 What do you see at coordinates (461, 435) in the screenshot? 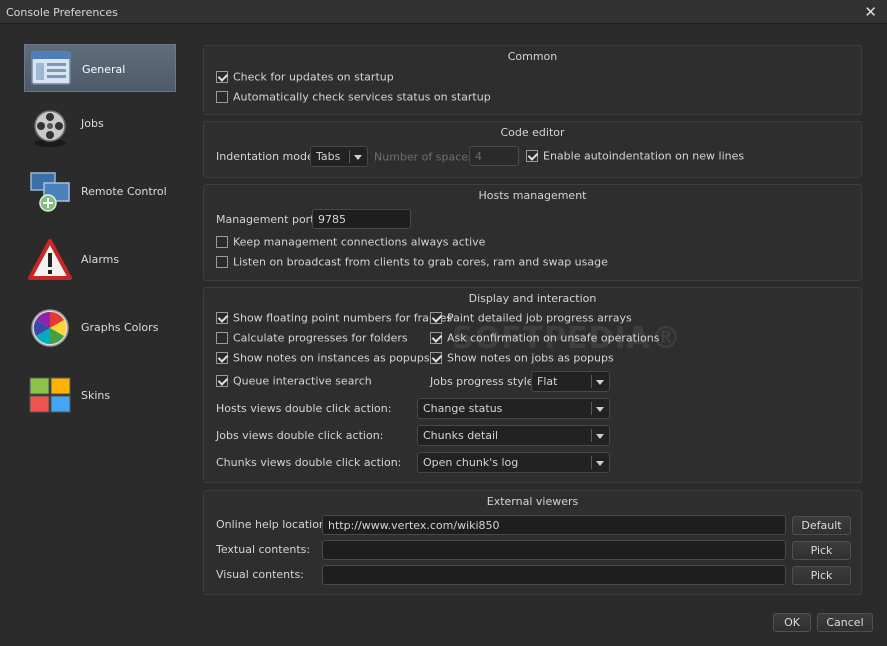
I see `jobs-dbl-value: Chunks detail` at bounding box center [461, 435].